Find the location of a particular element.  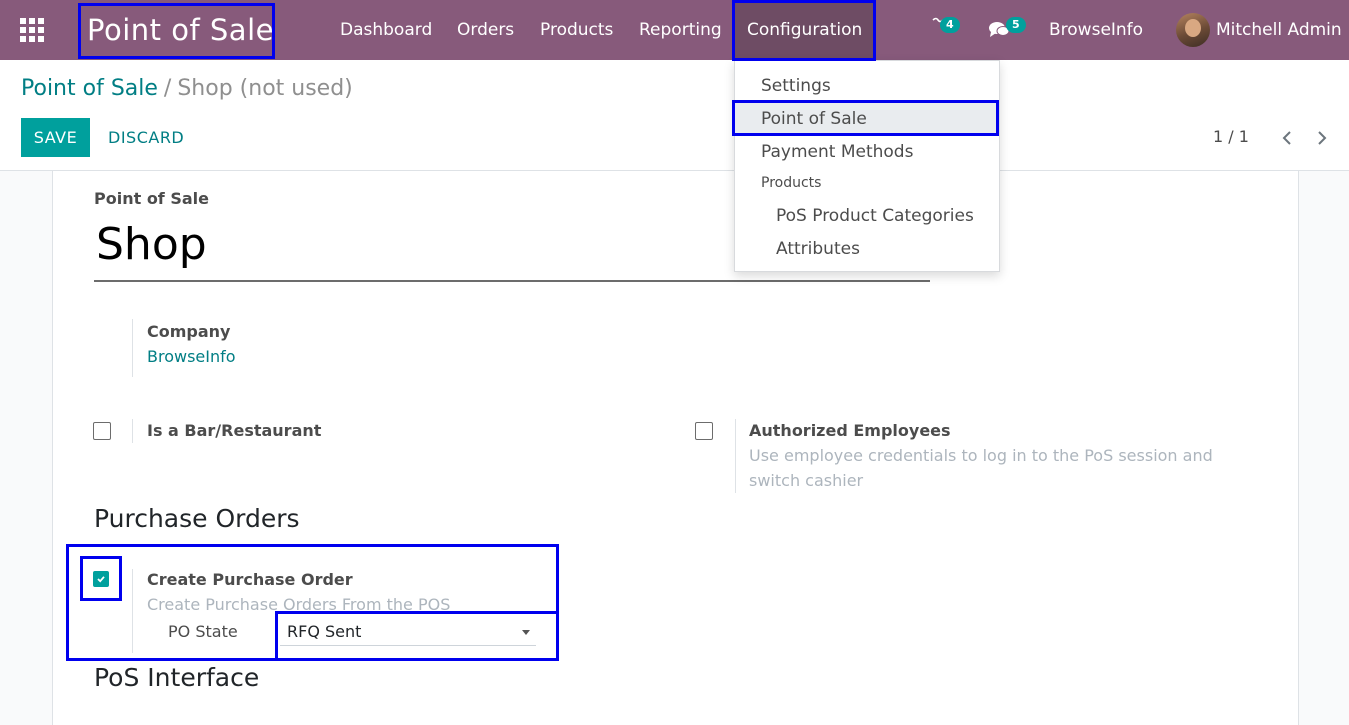

po-state-value: RFQ Sent is located at coordinates (324, 631).